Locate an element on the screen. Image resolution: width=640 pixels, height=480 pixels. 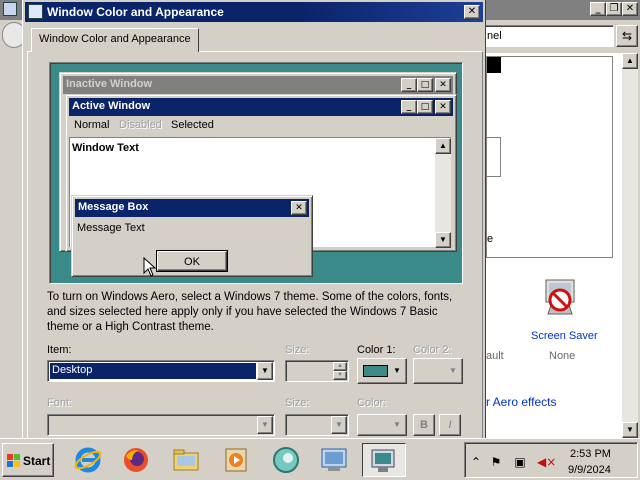
color2-picker-button: ▼ is located at coordinates (438, 371).